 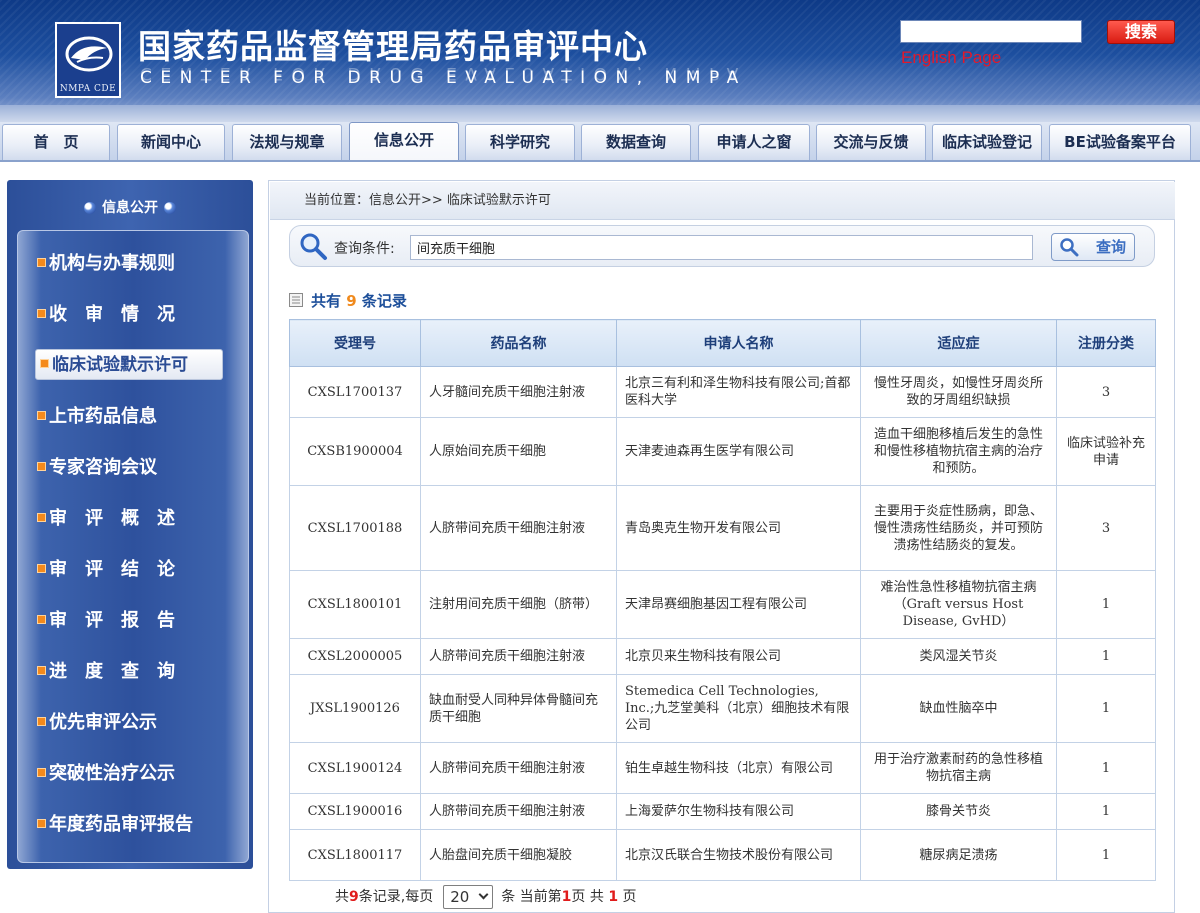 What do you see at coordinates (987, 142) in the screenshot?
I see `nav-tab-trial-registration: 临床试验登记` at bounding box center [987, 142].